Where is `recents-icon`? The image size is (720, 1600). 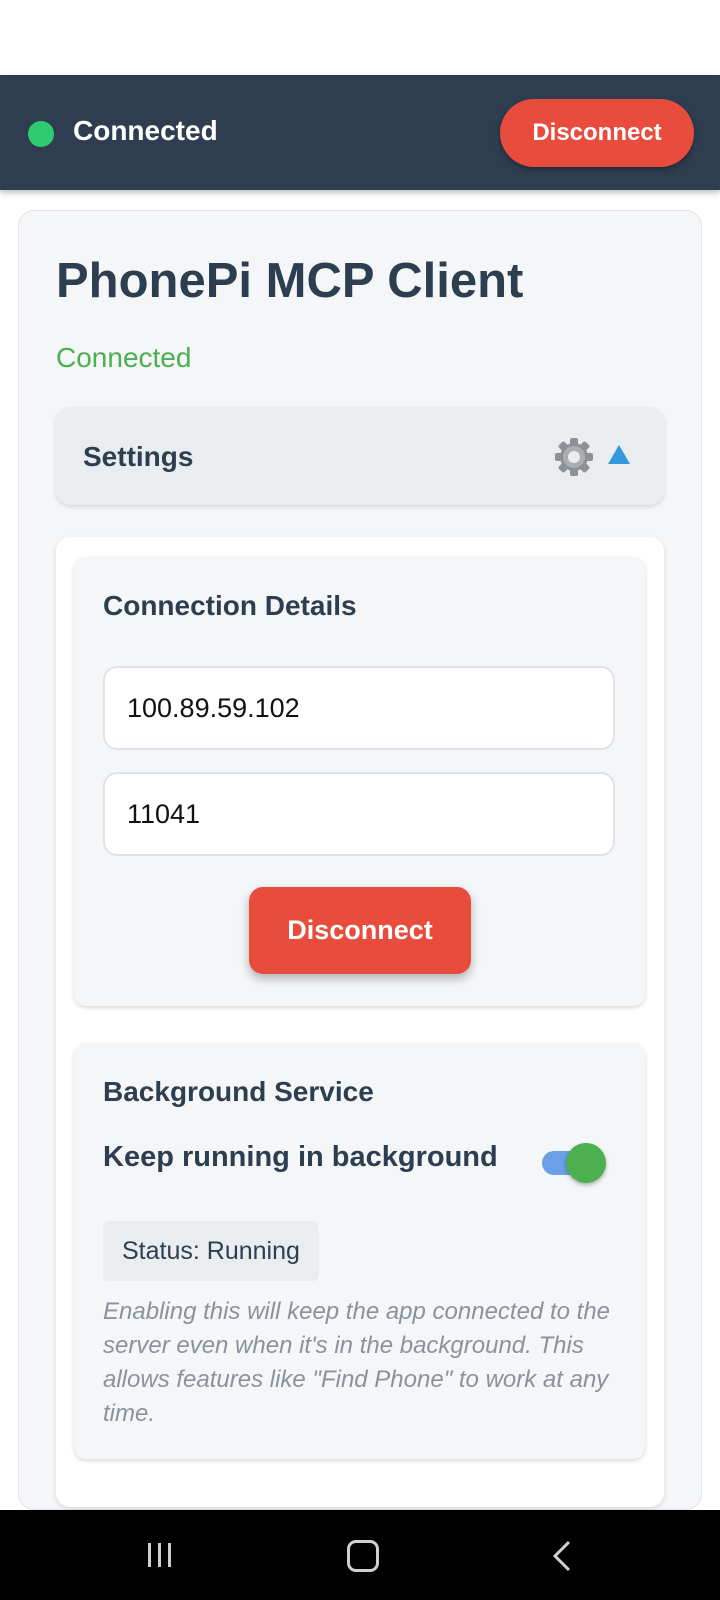
recents-icon is located at coordinates (160, 1555).